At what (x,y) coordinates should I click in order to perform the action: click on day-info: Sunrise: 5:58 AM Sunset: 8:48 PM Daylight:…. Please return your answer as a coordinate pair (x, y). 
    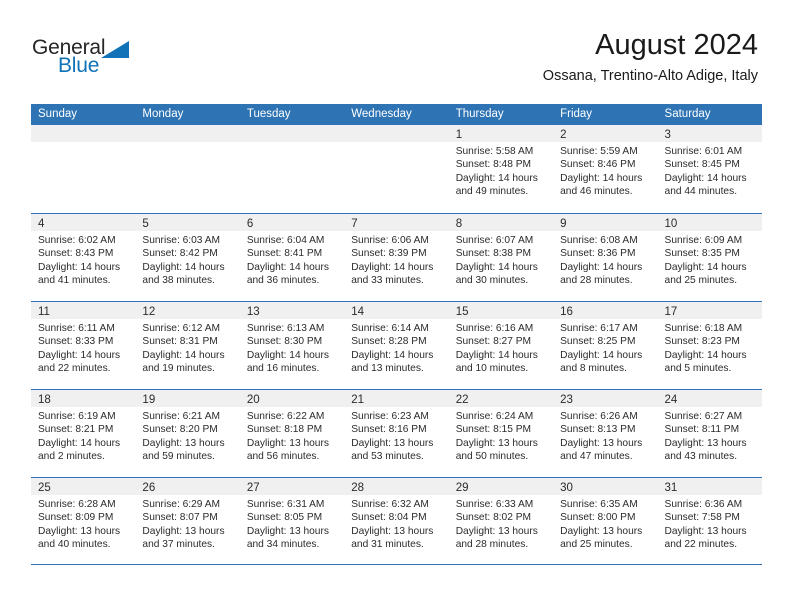
    Looking at the image, I should click on (501, 170).